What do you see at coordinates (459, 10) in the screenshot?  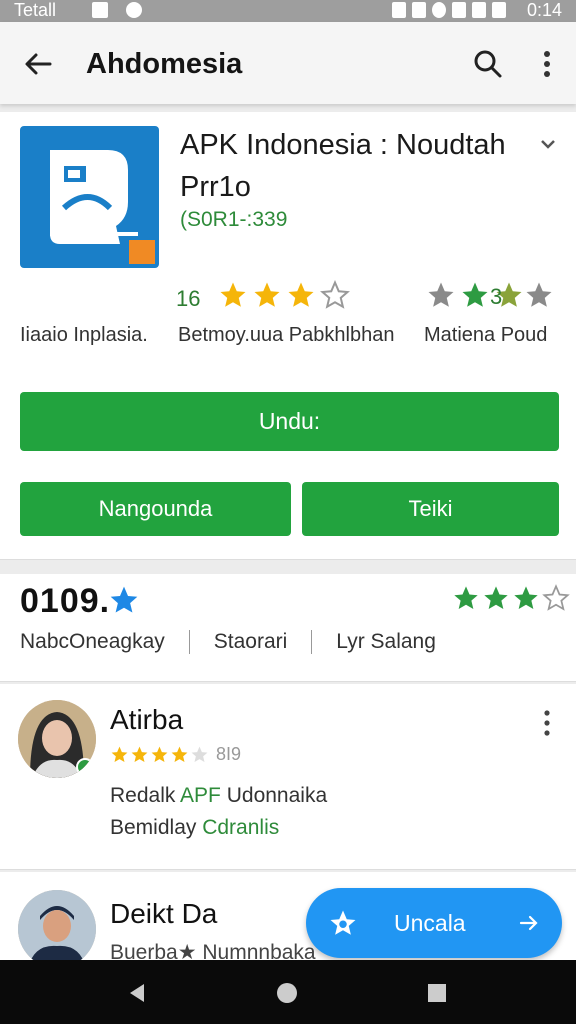 I see `wifi-icon` at bounding box center [459, 10].